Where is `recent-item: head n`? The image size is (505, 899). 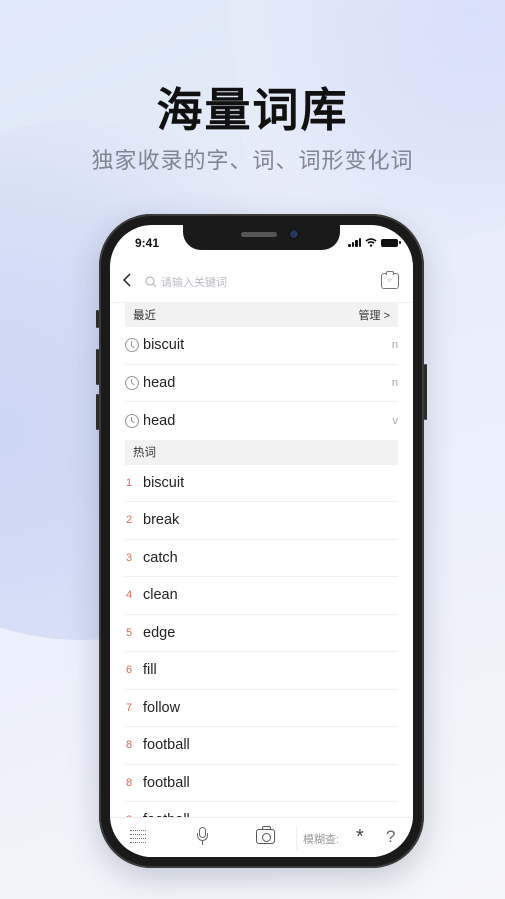
recent-item: head n is located at coordinates (261, 383).